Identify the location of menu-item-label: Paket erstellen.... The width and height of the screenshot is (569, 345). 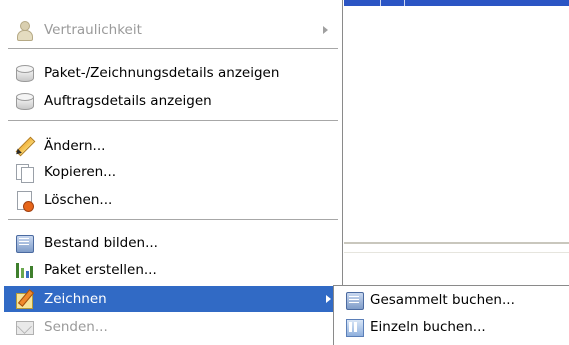
(100, 270).